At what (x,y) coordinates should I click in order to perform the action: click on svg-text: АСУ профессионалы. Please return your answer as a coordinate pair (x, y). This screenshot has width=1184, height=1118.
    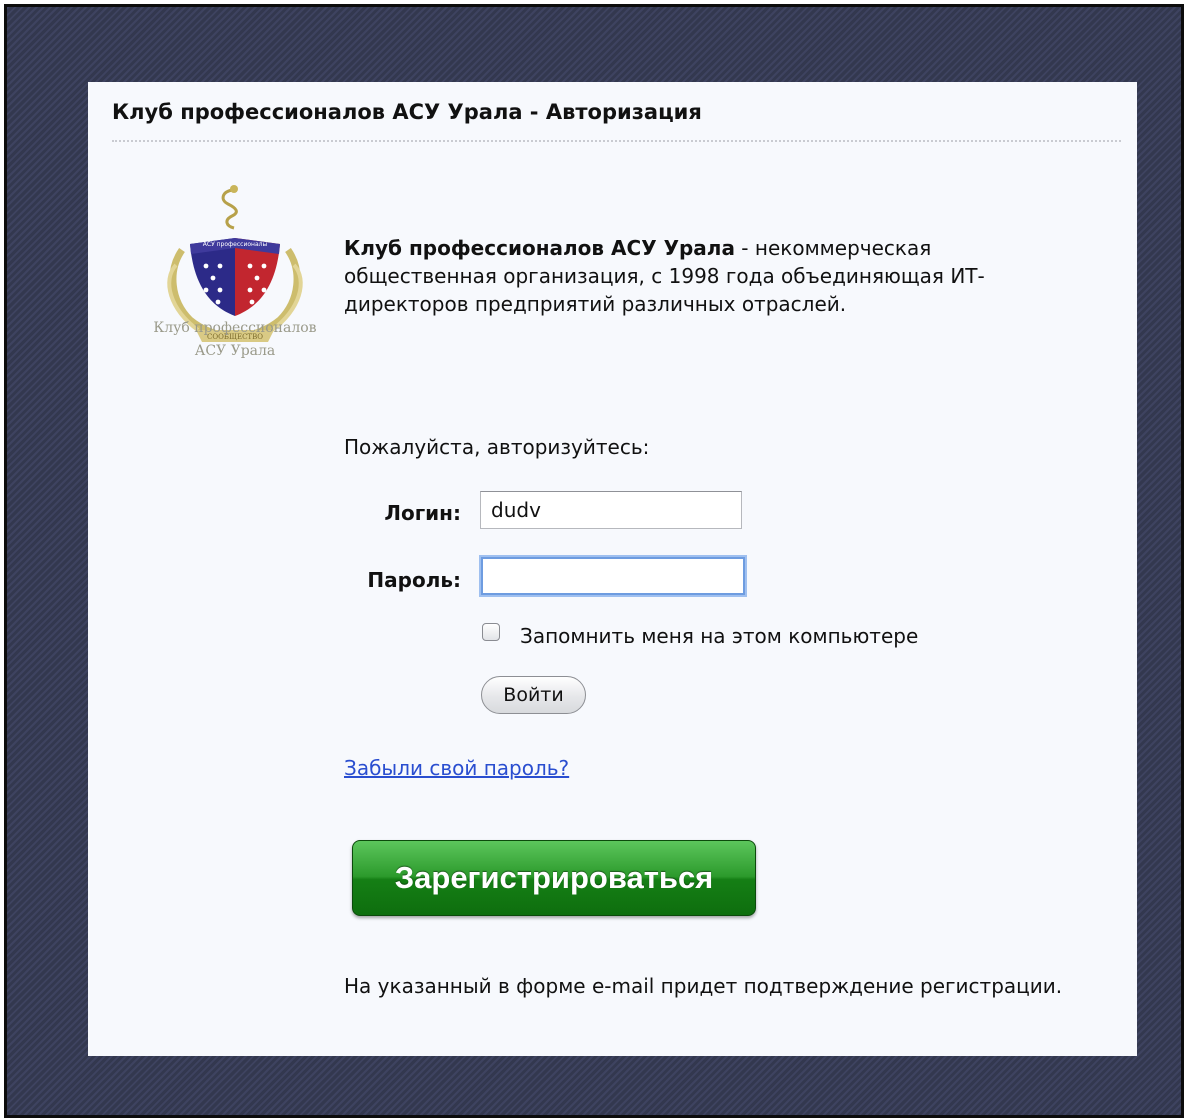
    Looking at the image, I should click on (235, 244).